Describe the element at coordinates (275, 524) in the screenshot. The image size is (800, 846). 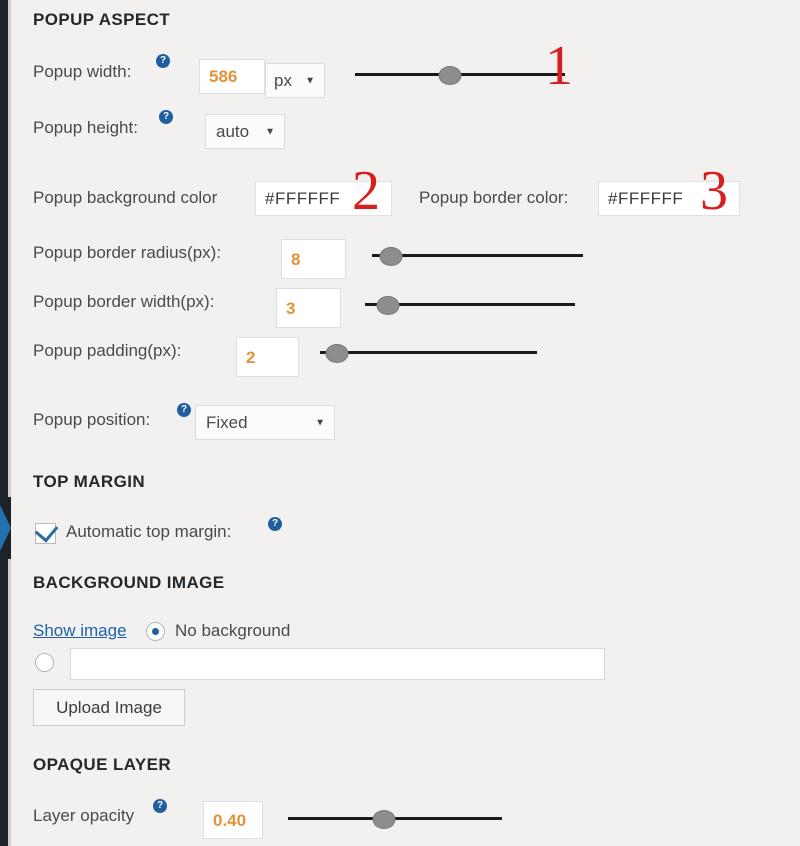
I see `automatic-top-margin-help-icon: ?` at that location.